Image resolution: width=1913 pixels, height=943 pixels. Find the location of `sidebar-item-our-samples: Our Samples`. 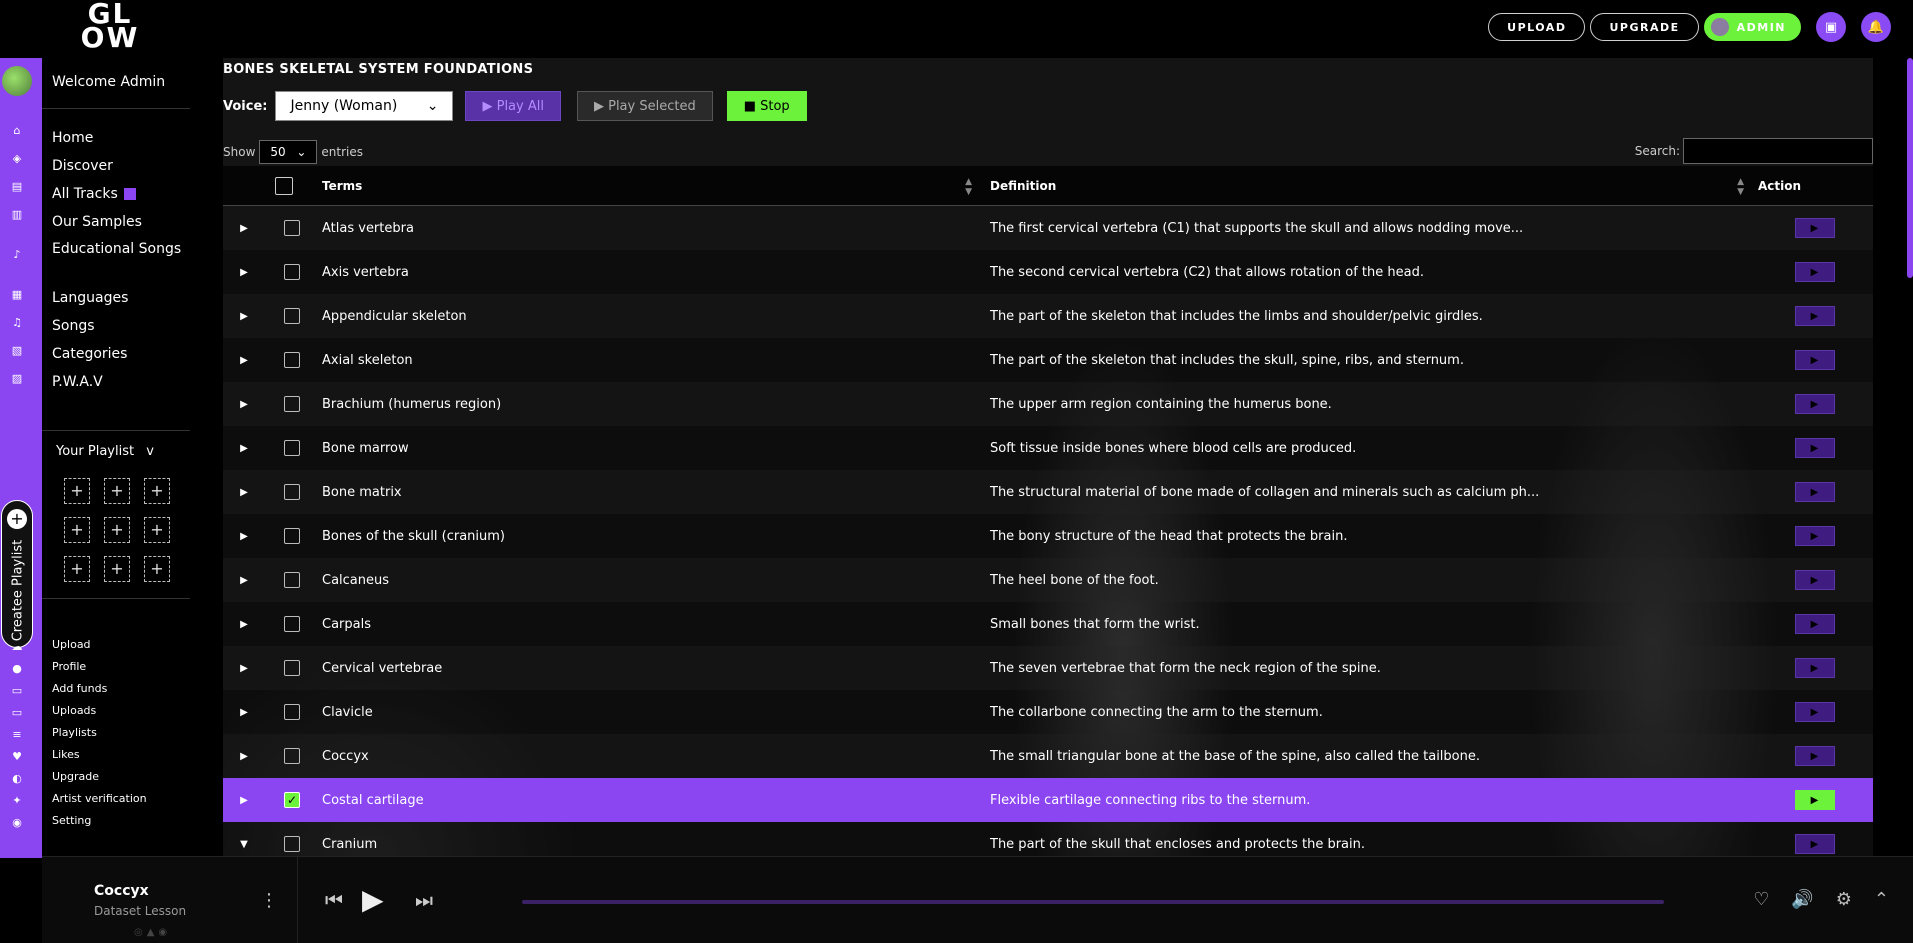

sidebar-item-our-samples: Our Samples is located at coordinates (117, 222).